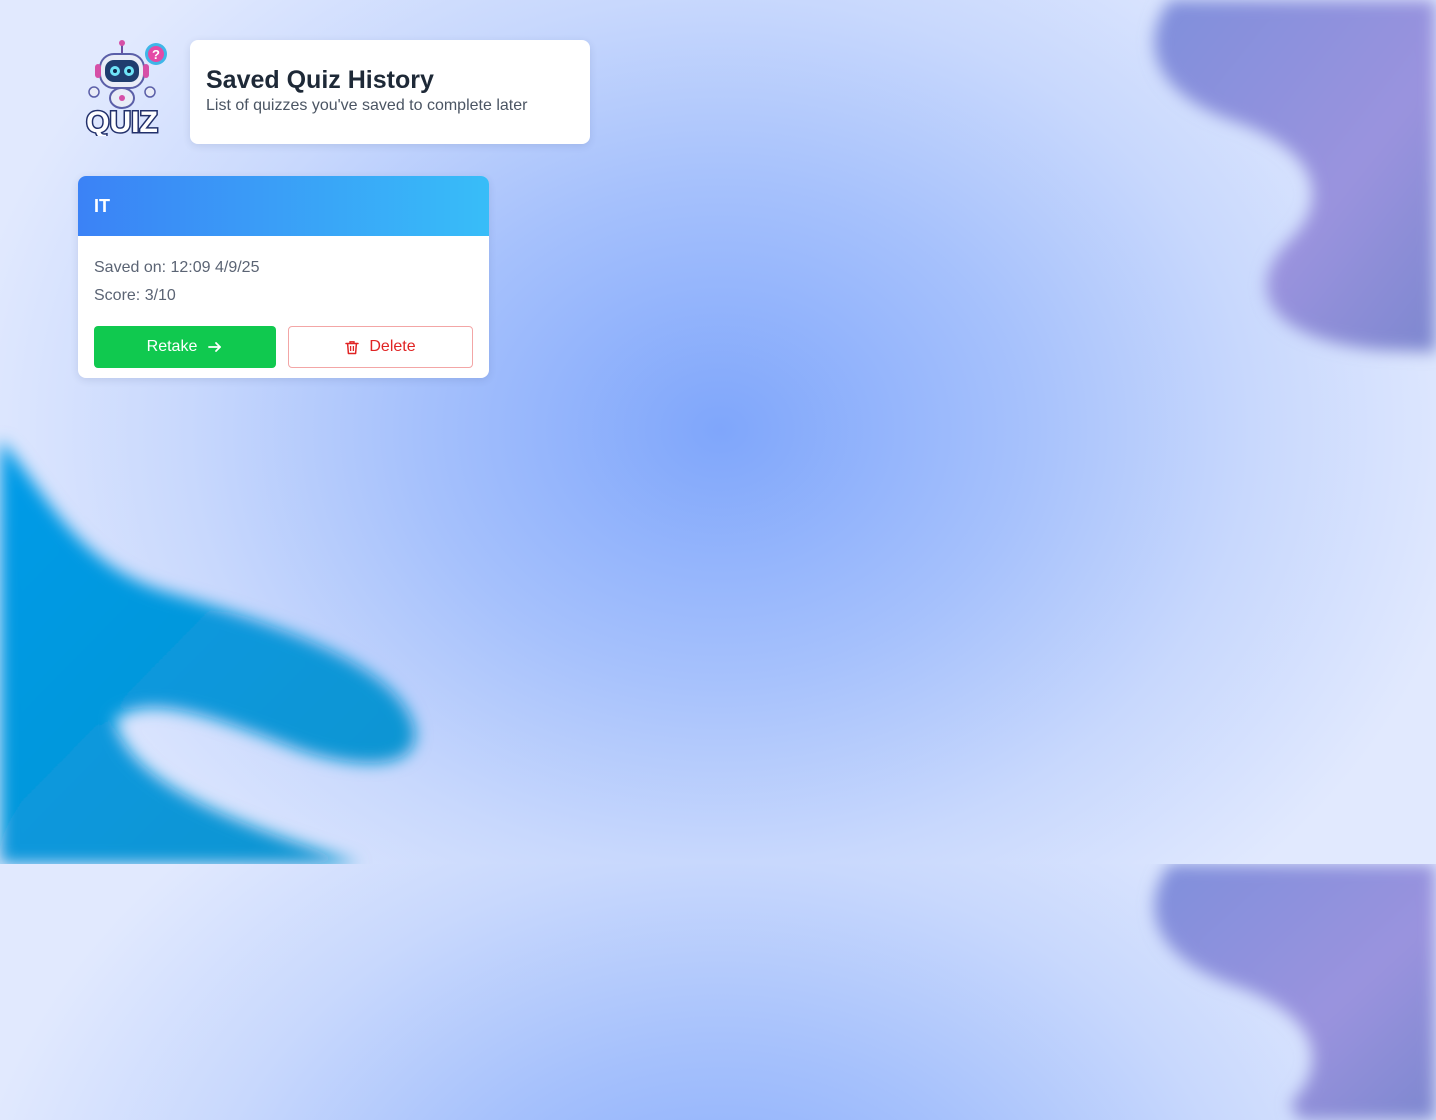  What do you see at coordinates (215, 347) in the screenshot?
I see `arrow-right-icon` at bounding box center [215, 347].